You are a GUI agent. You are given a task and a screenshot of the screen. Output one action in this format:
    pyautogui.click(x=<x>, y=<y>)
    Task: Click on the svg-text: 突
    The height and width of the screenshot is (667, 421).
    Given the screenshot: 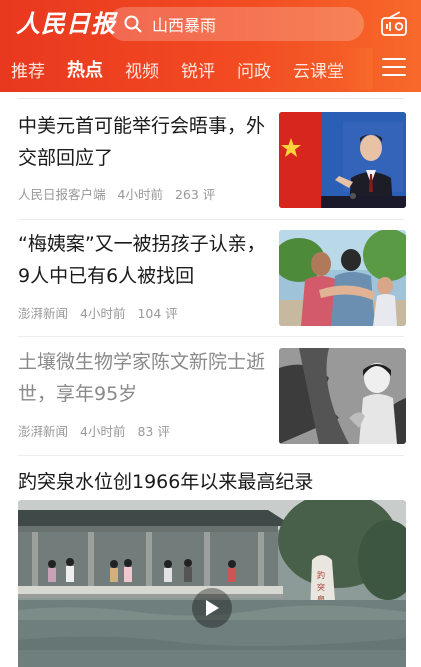 What is the action you would take?
    pyautogui.click(x=321, y=587)
    